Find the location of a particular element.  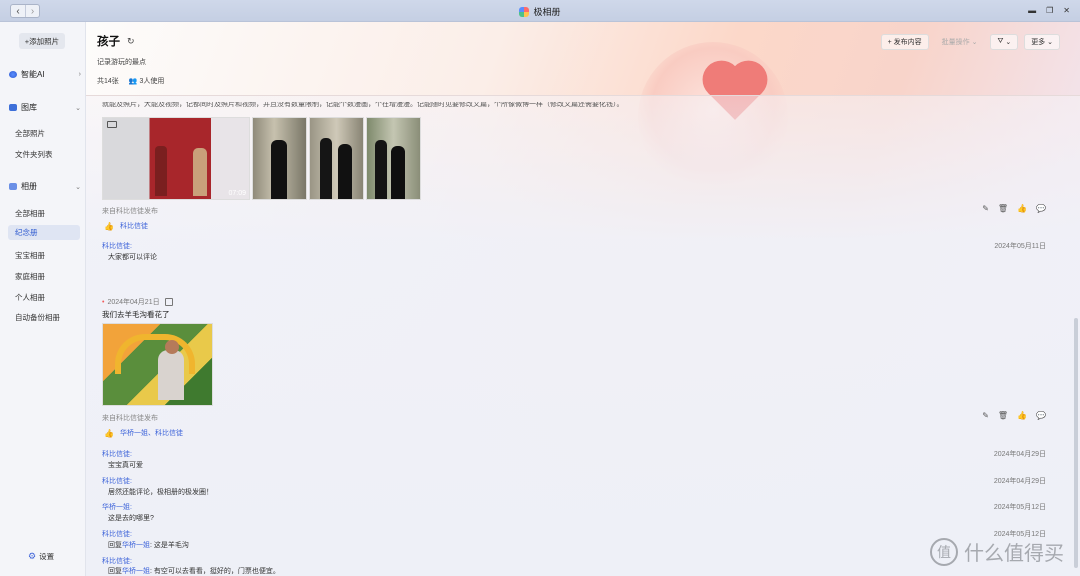

post-date: • 2024年04月21日 is located at coordinates (137, 302).